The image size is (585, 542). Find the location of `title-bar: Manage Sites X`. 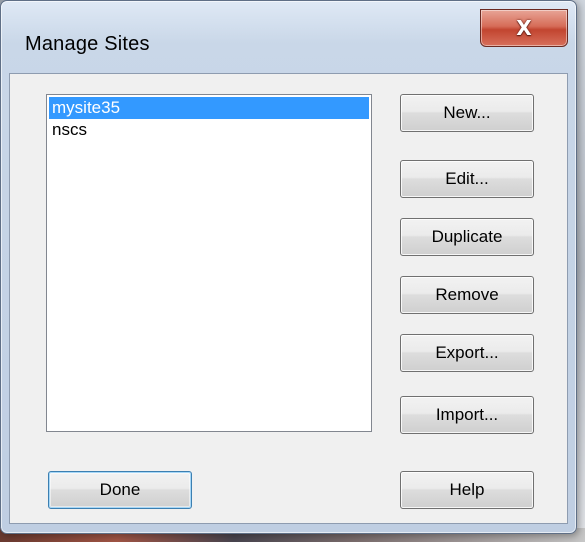

title-bar: Manage Sites X is located at coordinates (288, 40).